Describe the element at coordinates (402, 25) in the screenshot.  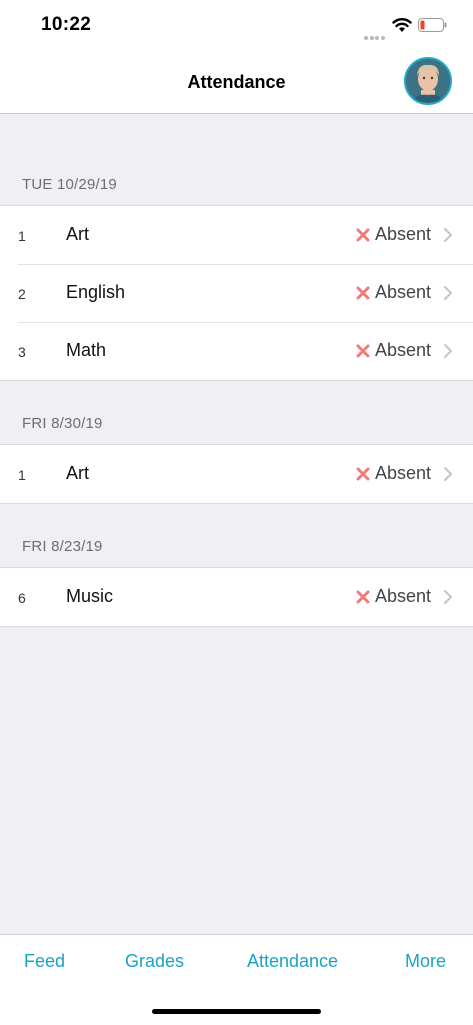
I see `wifi-icon` at that location.